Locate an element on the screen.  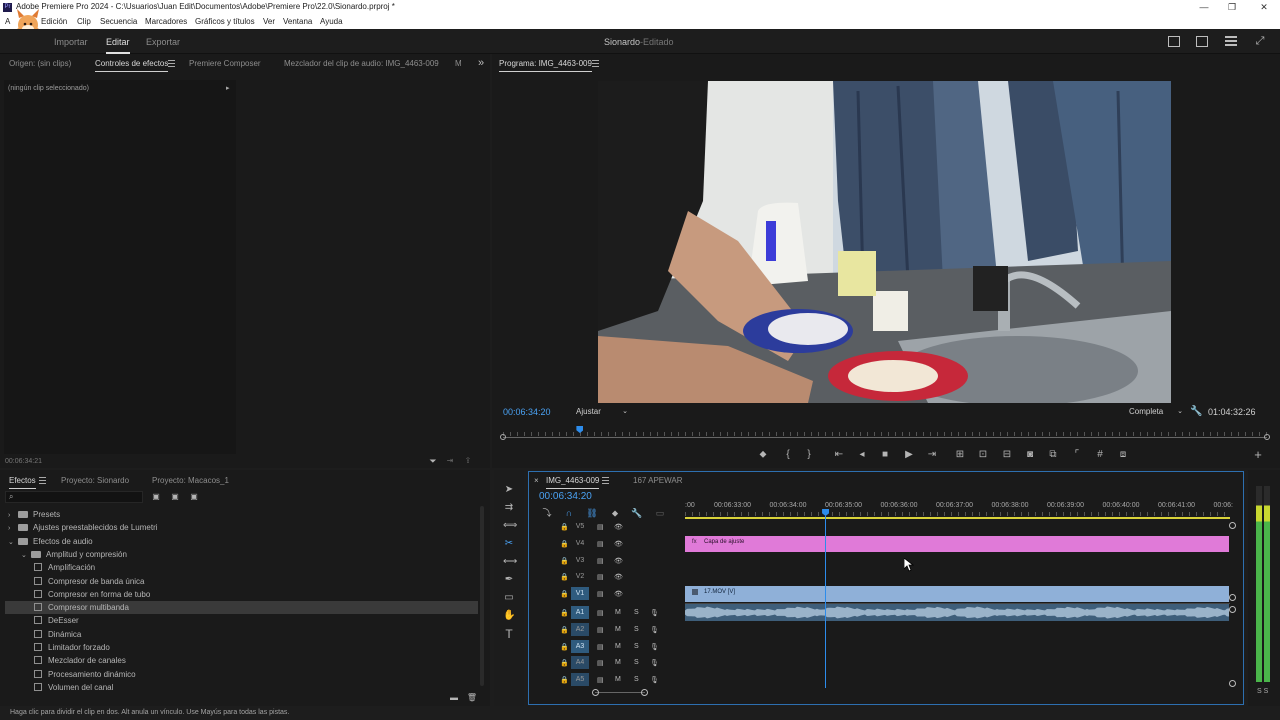
linked-selection-icon: ⛓ is located at coordinates (592, 513).